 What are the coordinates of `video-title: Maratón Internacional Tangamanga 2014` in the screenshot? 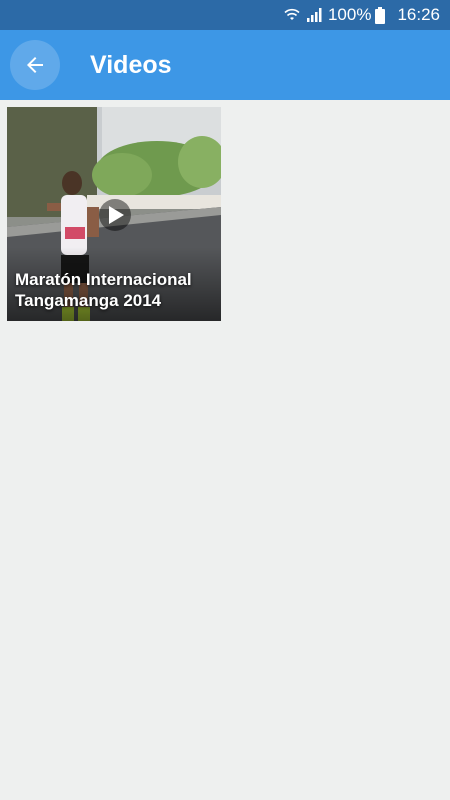 It's located at (103, 290).